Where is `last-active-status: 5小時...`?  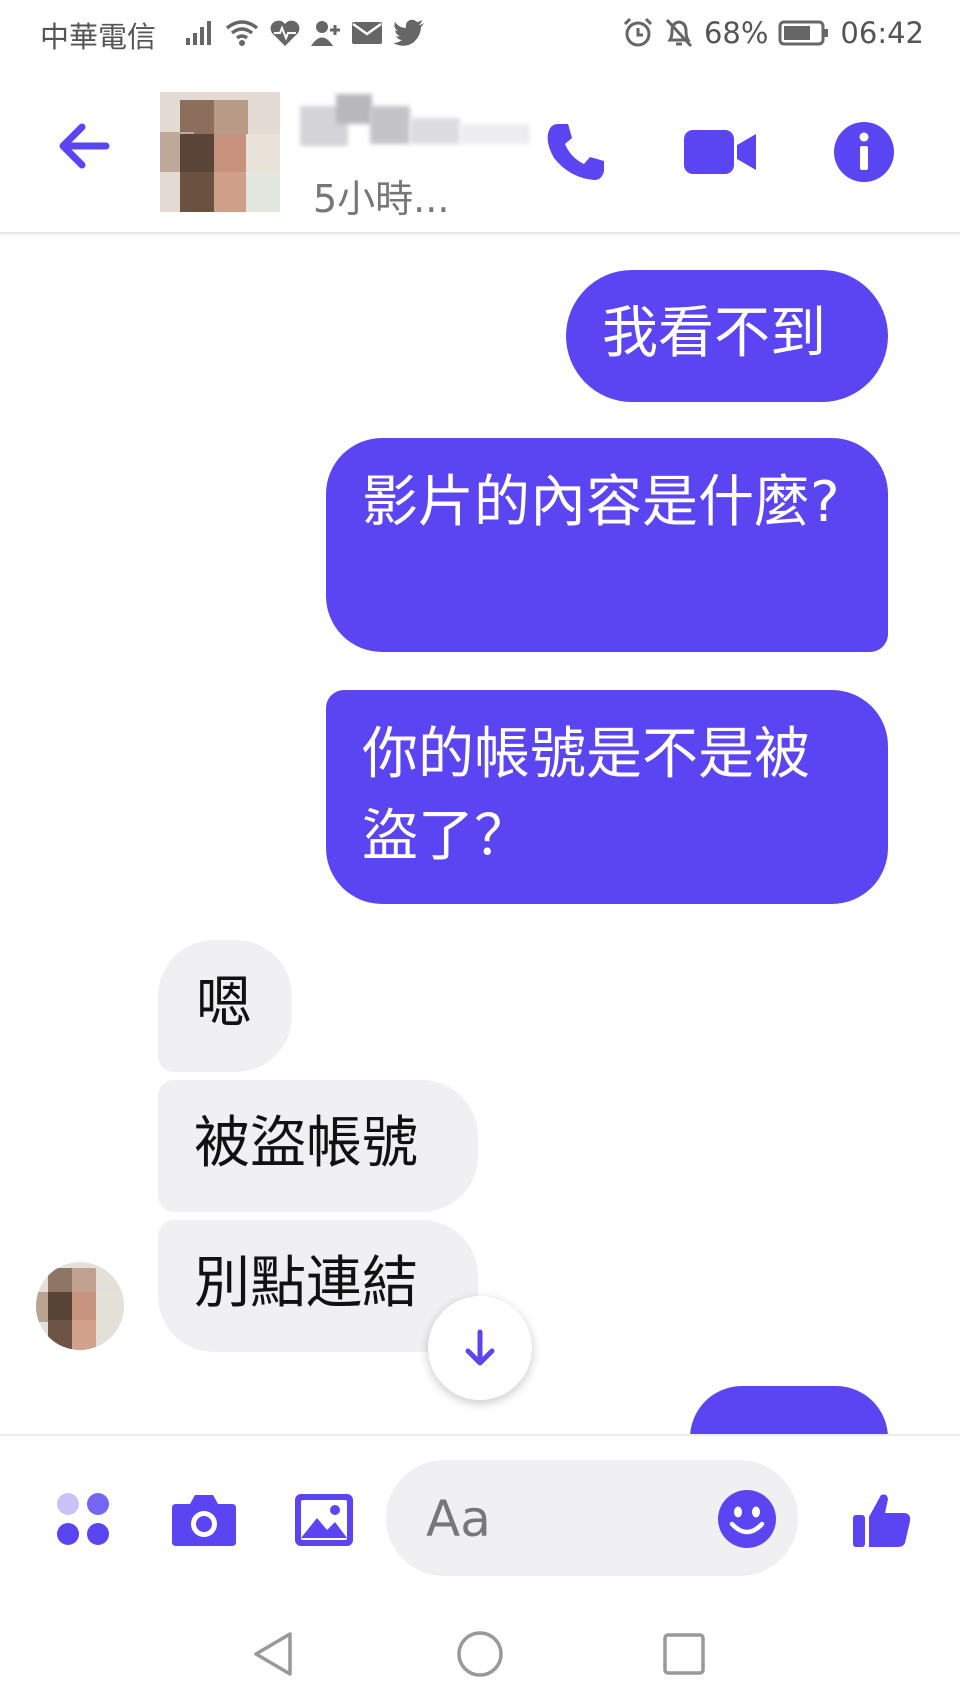 last-active-status: 5小時... is located at coordinates (381, 199).